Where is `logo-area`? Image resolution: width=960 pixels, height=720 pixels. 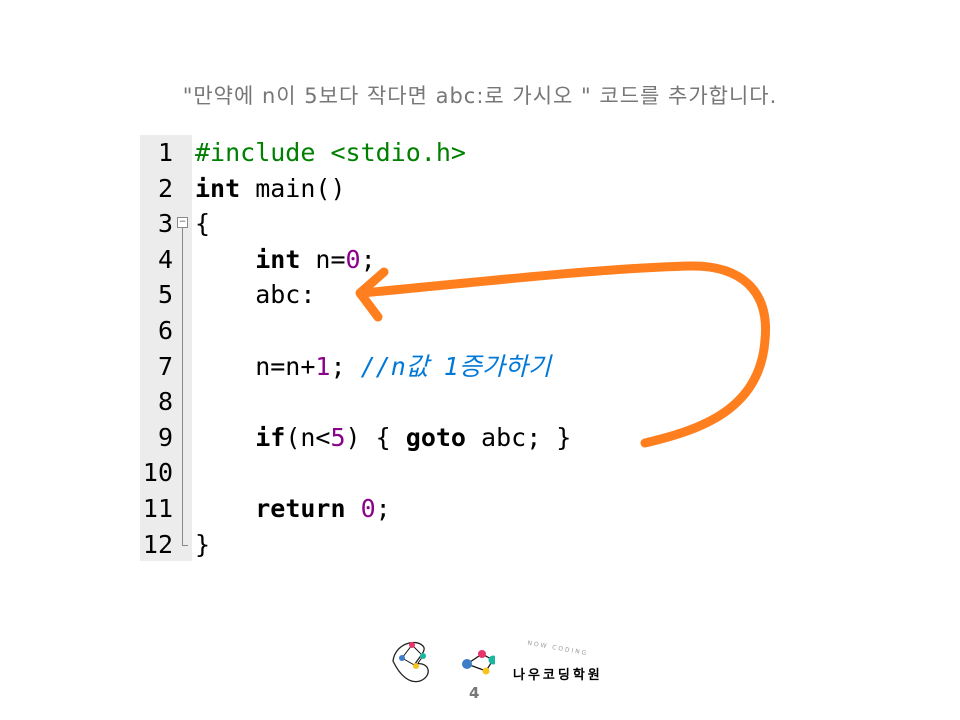
logo-area is located at coordinates (441, 663).